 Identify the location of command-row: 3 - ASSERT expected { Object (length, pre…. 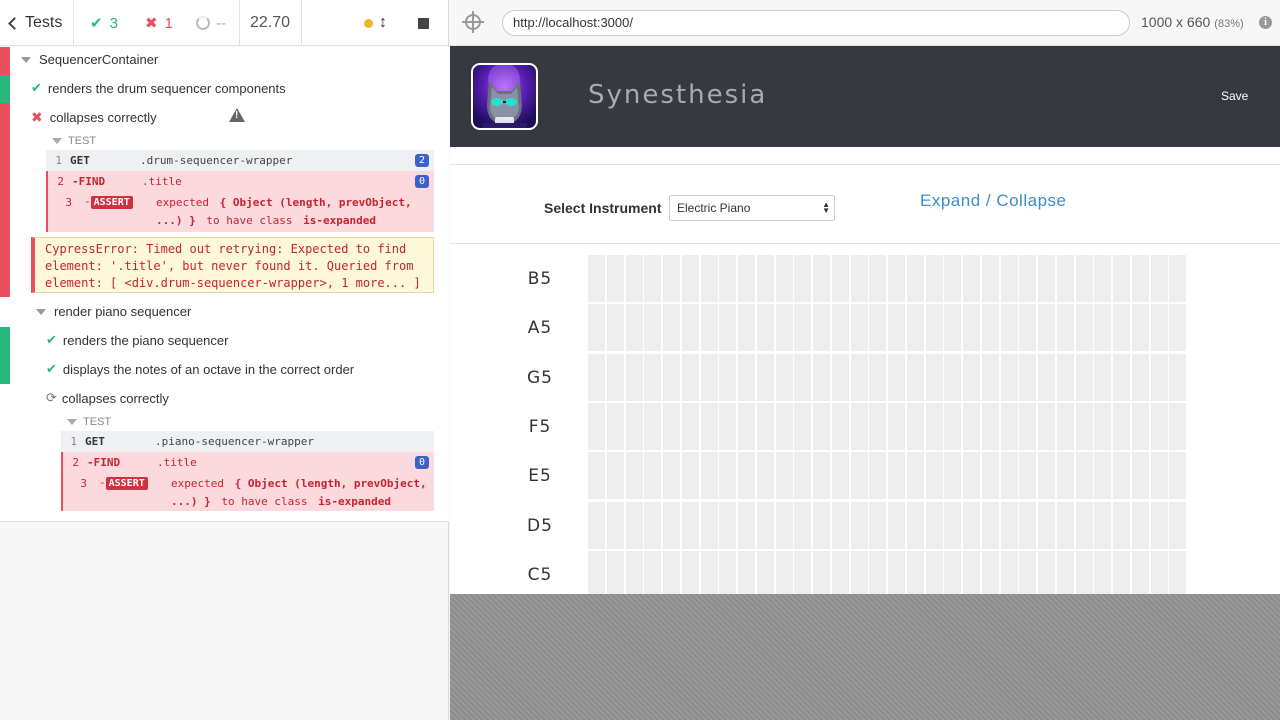
(240, 212).